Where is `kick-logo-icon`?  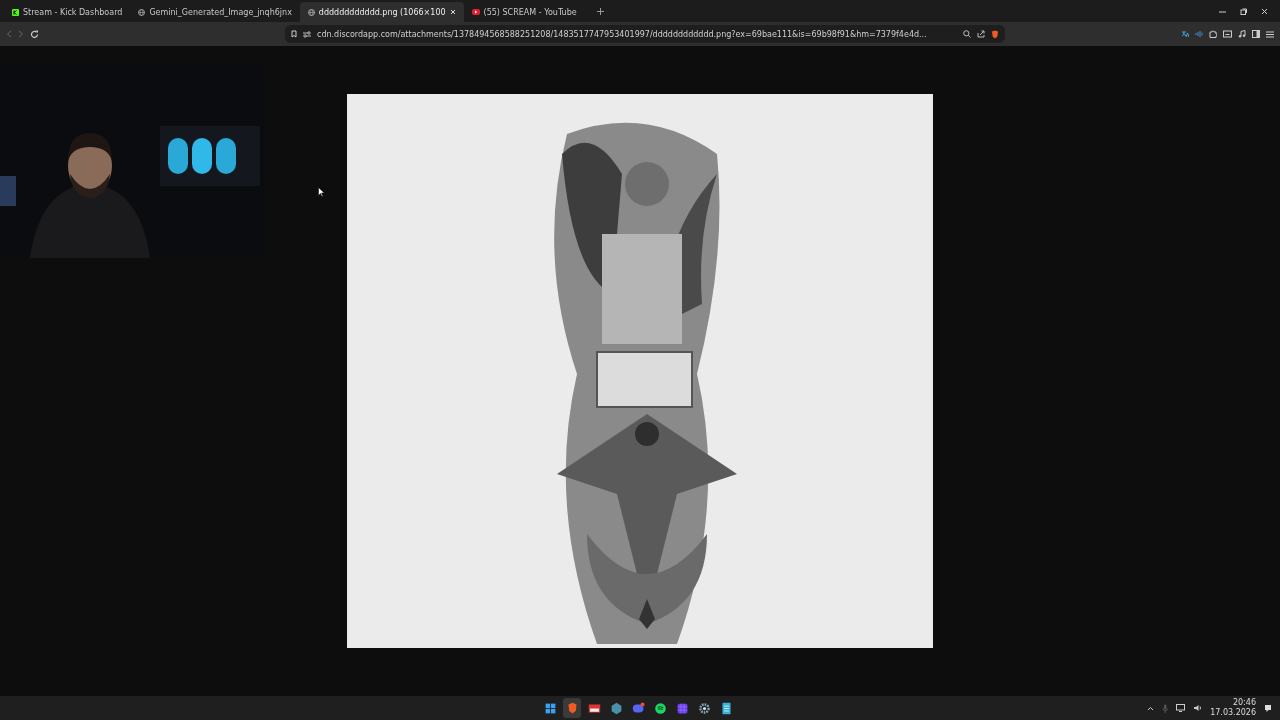
kick-logo-icon is located at coordinates (15, 12).